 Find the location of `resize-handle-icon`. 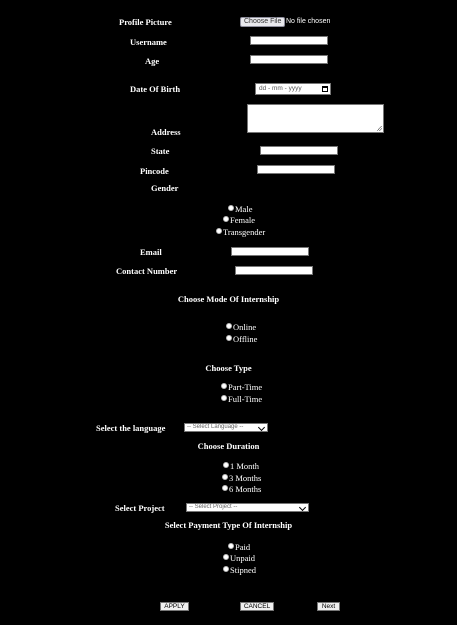

resize-handle-icon is located at coordinates (379, 128).